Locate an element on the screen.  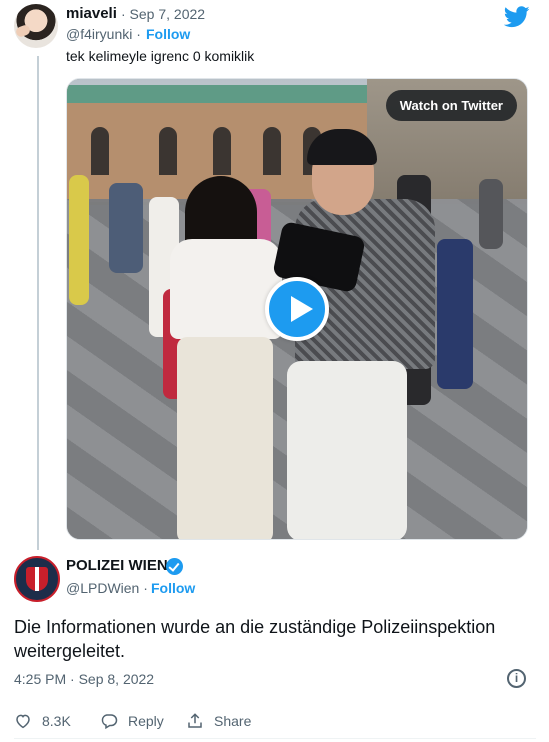
parent-author-name: miaveli is located at coordinates (91, 13).